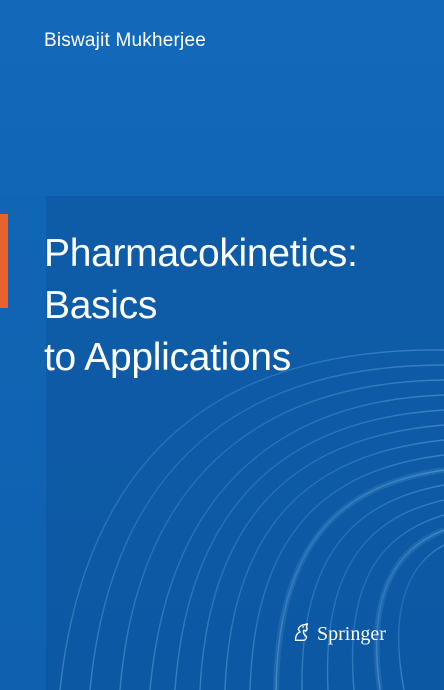  I want to click on publisher: Springer, so click(338, 634).